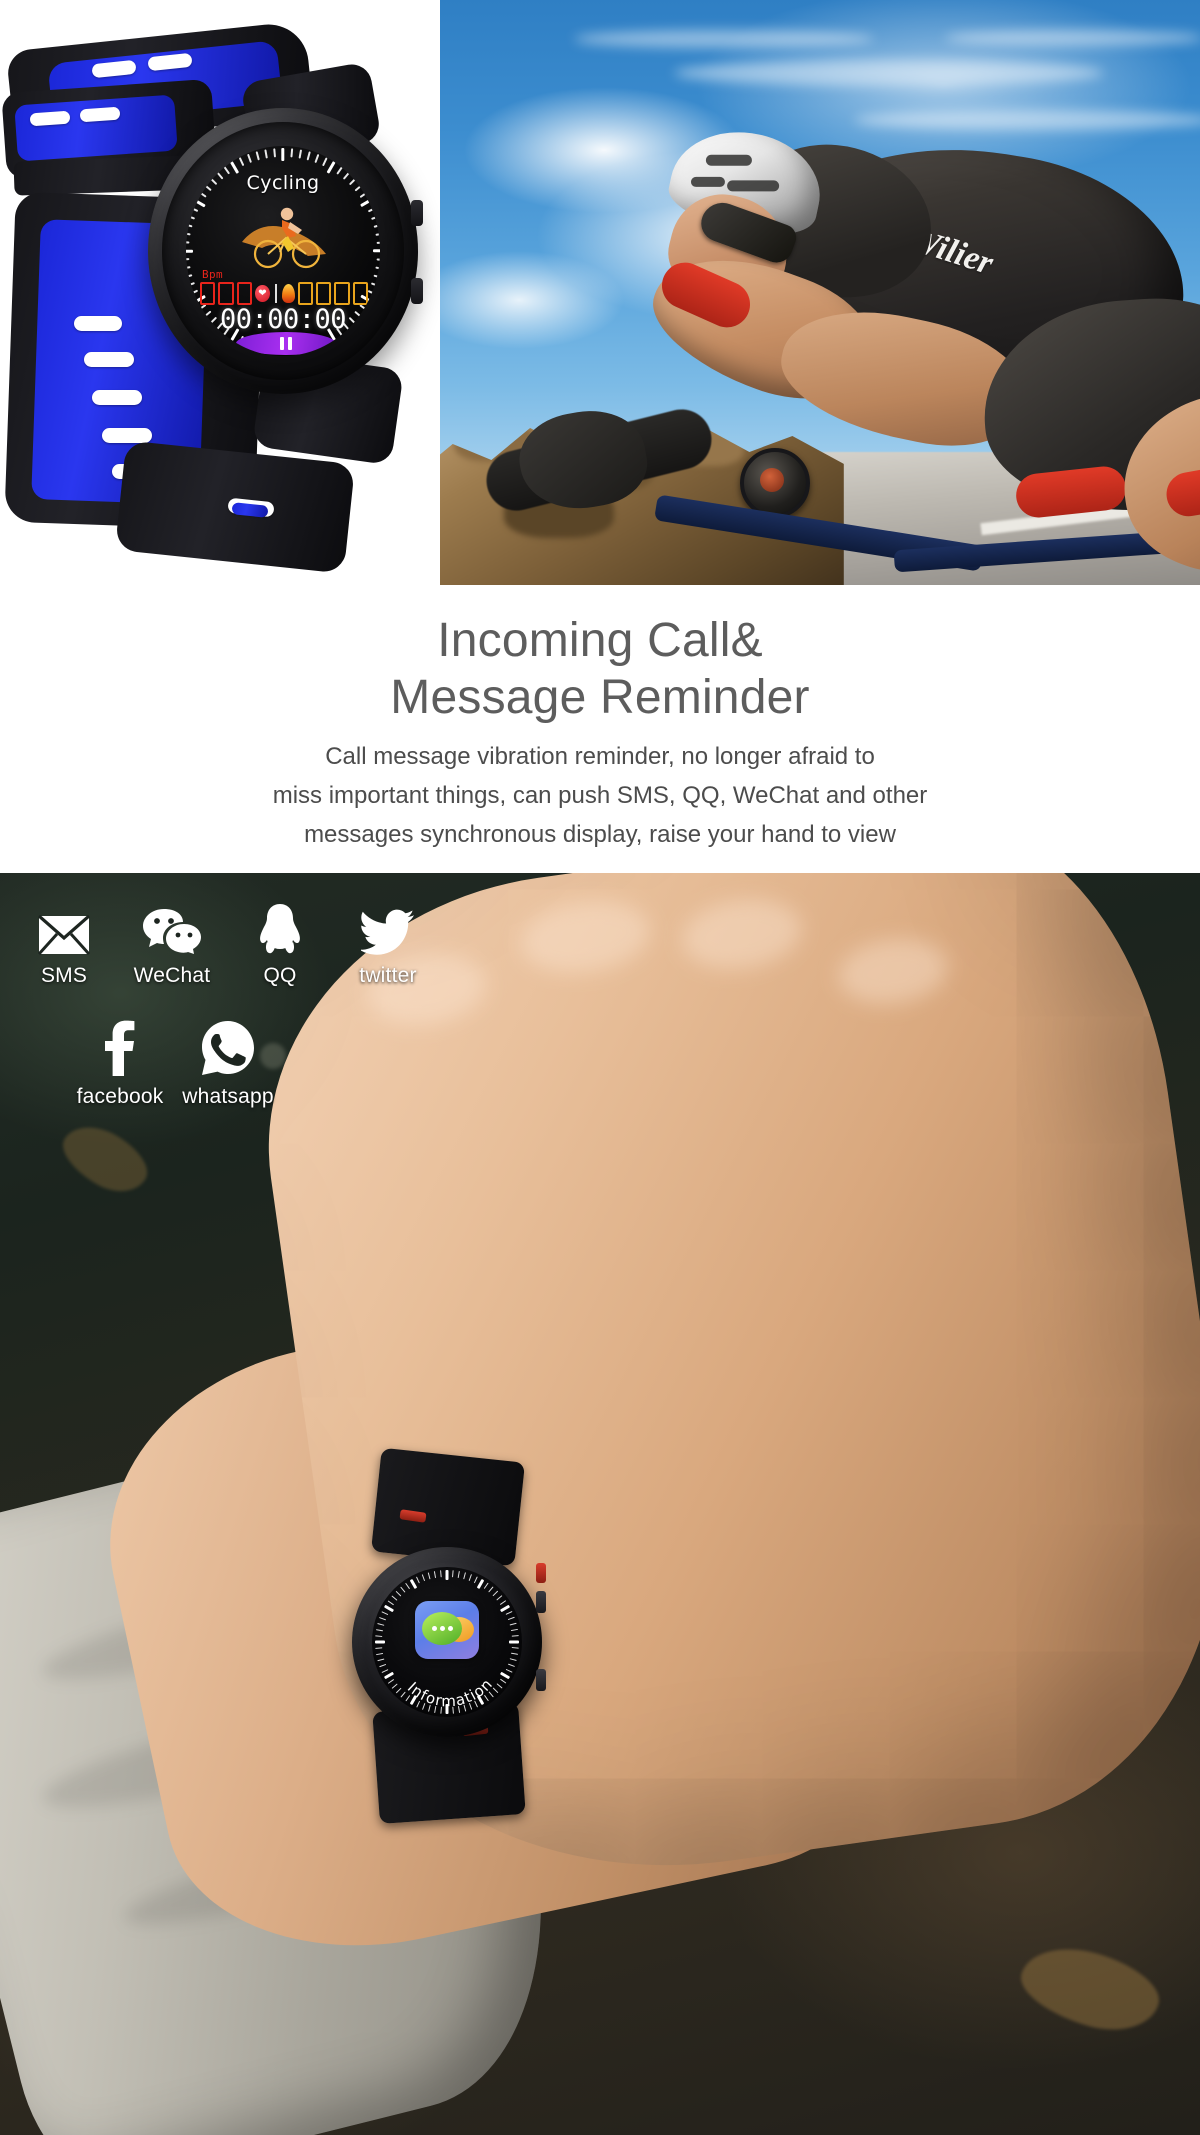  What do you see at coordinates (541, 1602) in the screenshot?
I see `wrist-watch-button-top` at bounding box center [541, 1602].